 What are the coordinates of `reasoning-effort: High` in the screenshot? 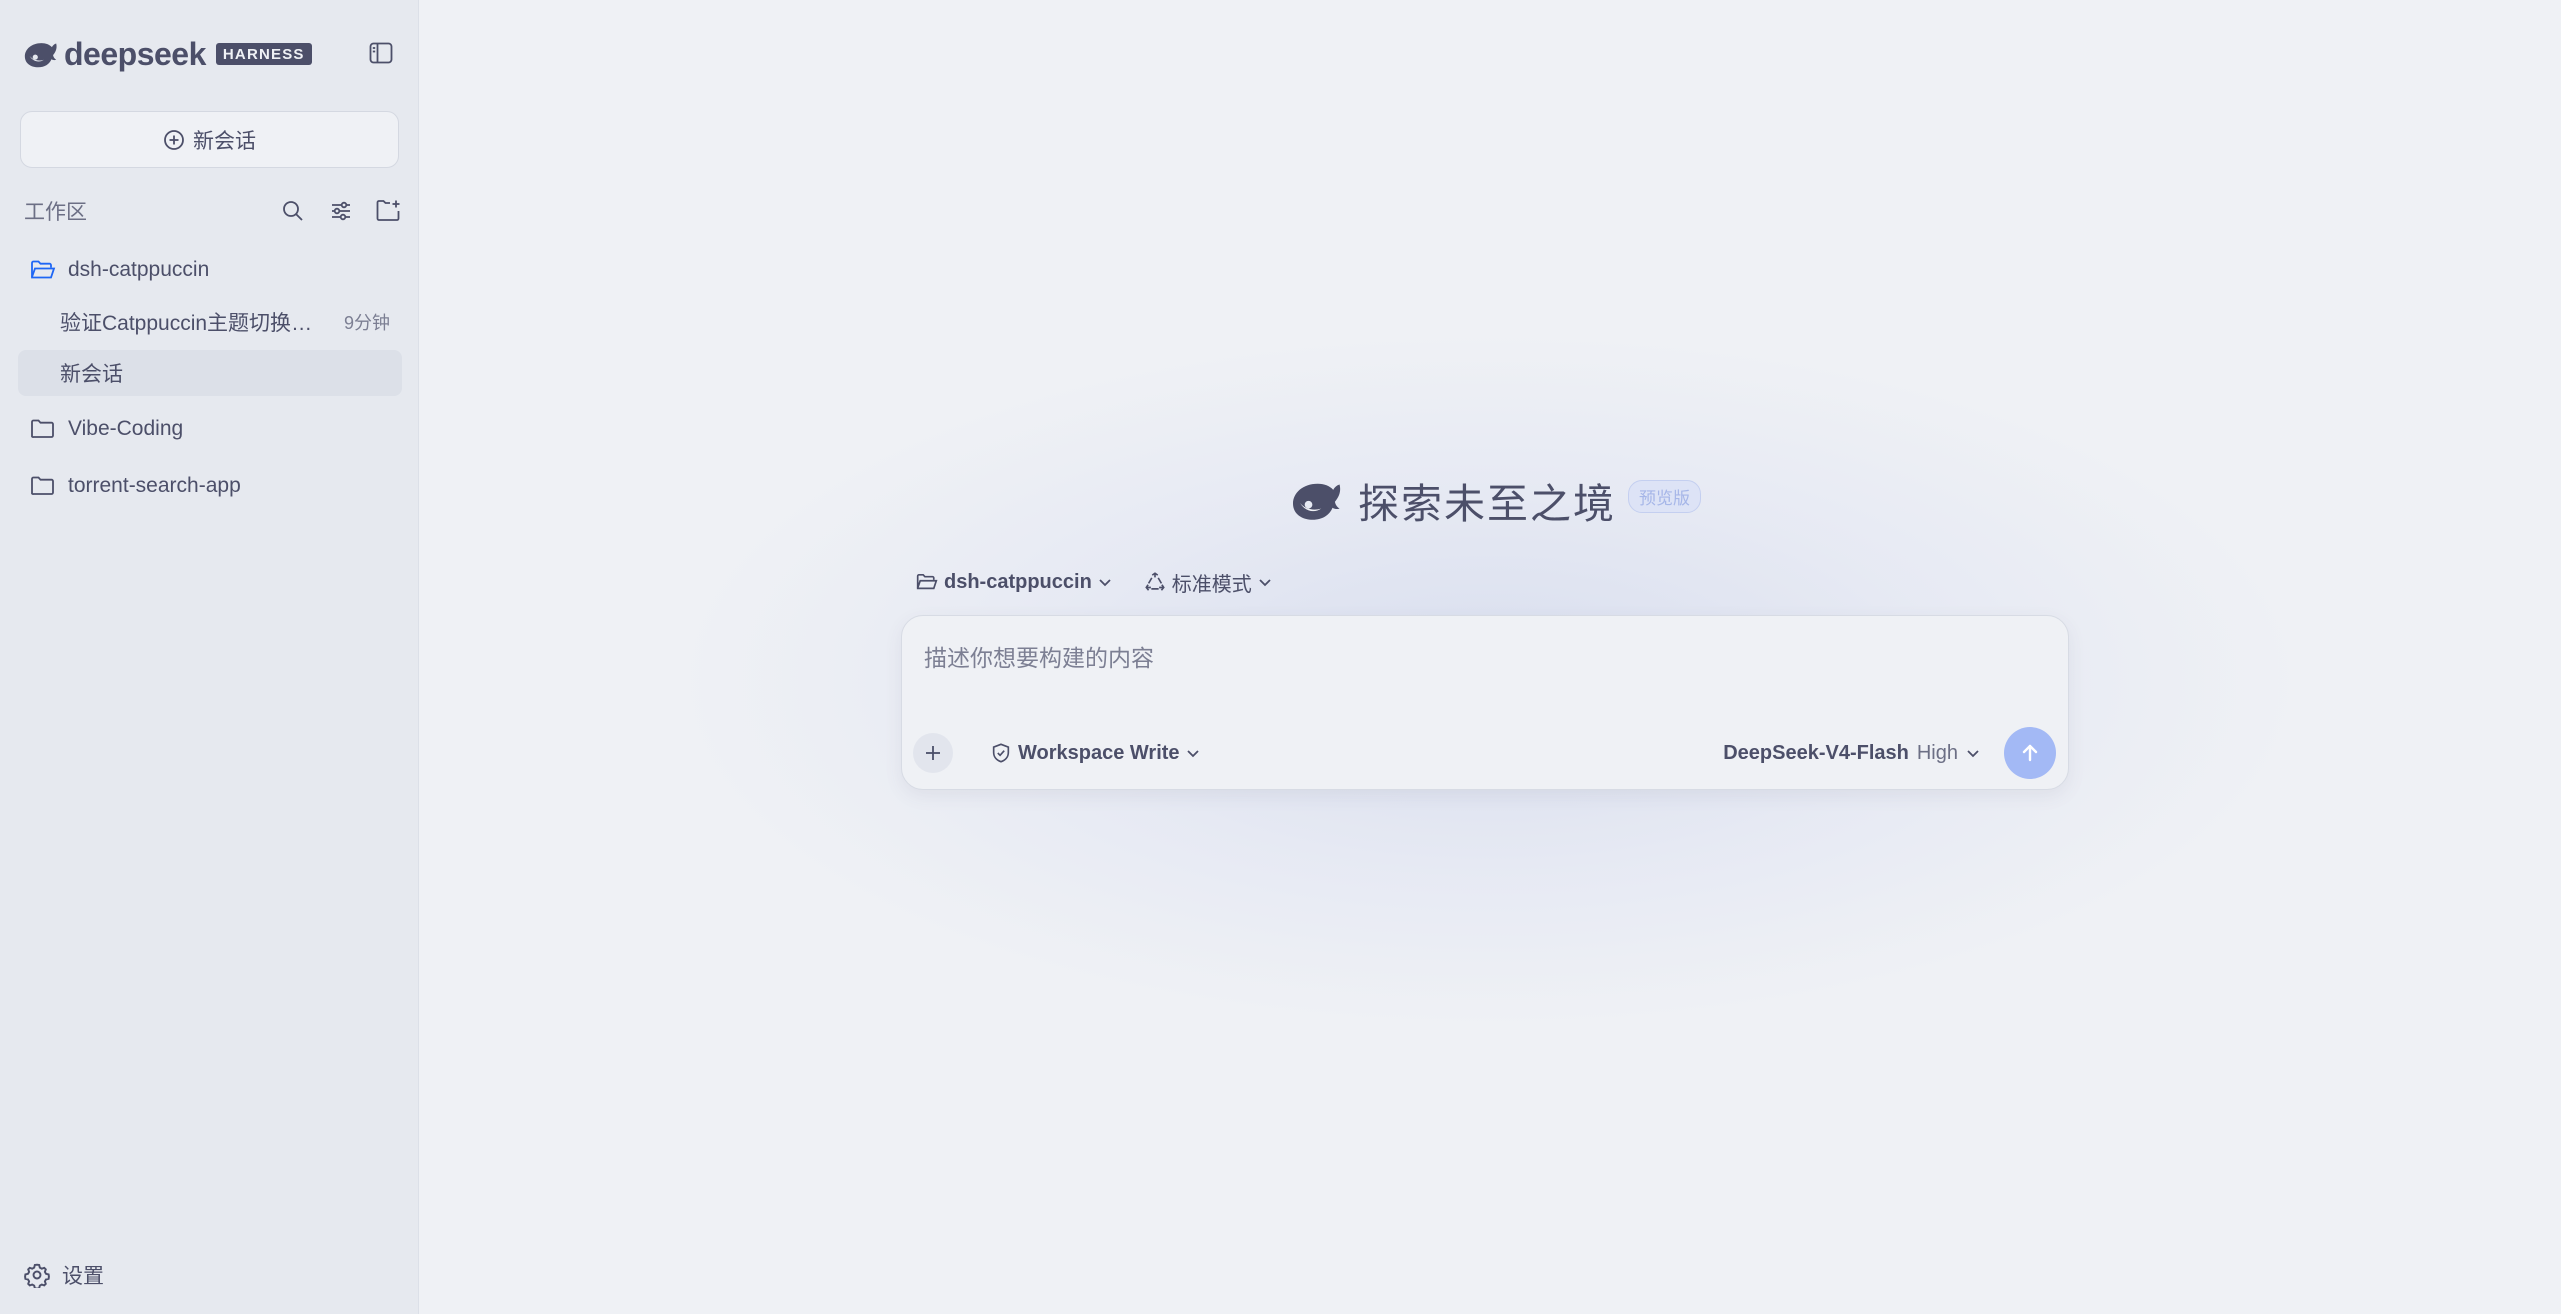 It's located at (1937, 752).